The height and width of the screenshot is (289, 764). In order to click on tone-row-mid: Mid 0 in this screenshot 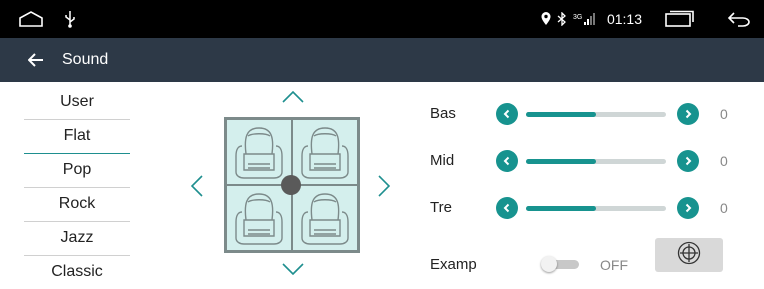, I will do `click(585, 161)`.